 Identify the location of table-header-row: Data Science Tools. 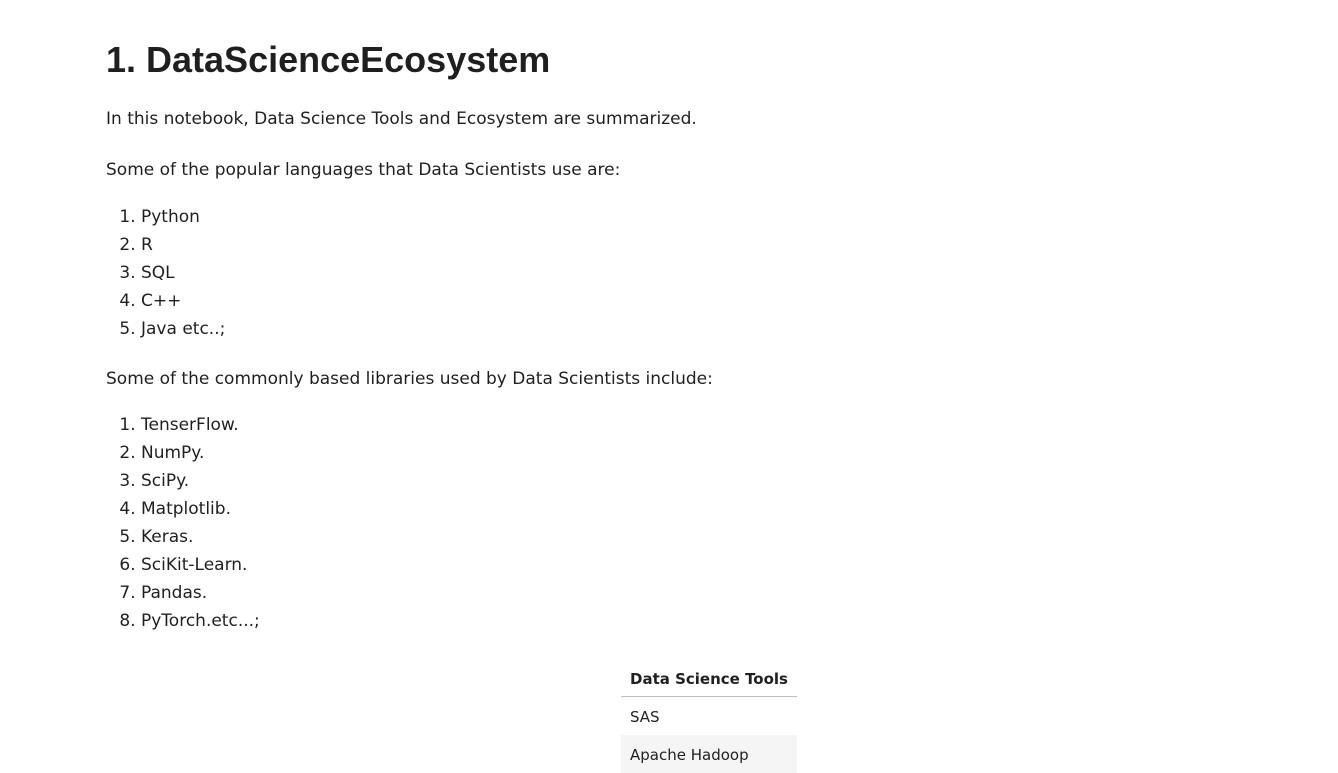
(709, 678).